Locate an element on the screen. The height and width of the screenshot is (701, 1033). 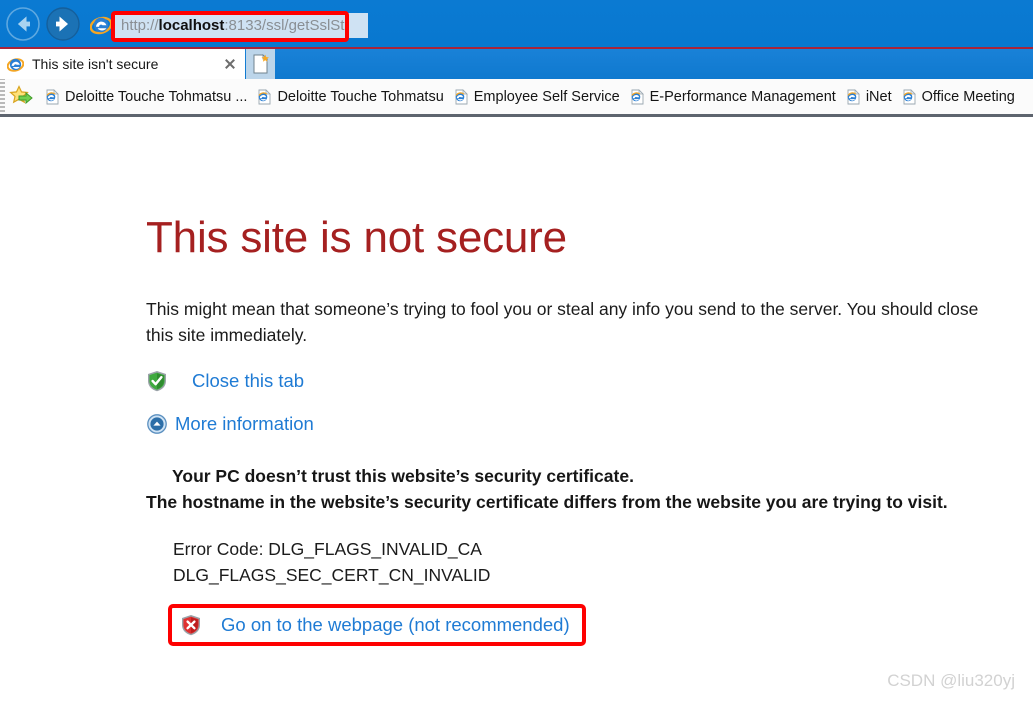
browser-chrome: http://localhost:8133/ssl/getSslStr is located at coordinates (516, 23).